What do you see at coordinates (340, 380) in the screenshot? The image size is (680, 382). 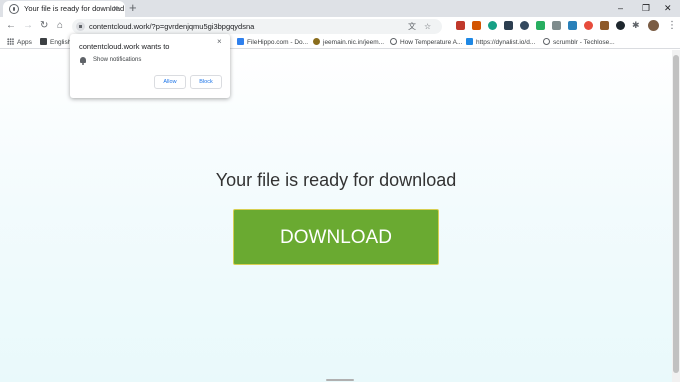 I see `horizontal-scroll-indicator` at bounding box center [340, 380].